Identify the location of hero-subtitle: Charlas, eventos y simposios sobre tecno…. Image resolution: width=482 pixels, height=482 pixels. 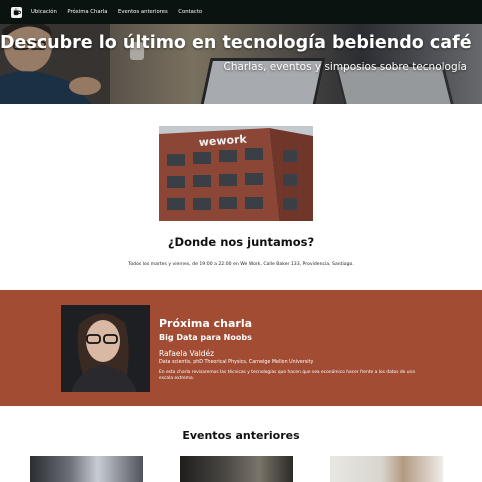
(345, 67).